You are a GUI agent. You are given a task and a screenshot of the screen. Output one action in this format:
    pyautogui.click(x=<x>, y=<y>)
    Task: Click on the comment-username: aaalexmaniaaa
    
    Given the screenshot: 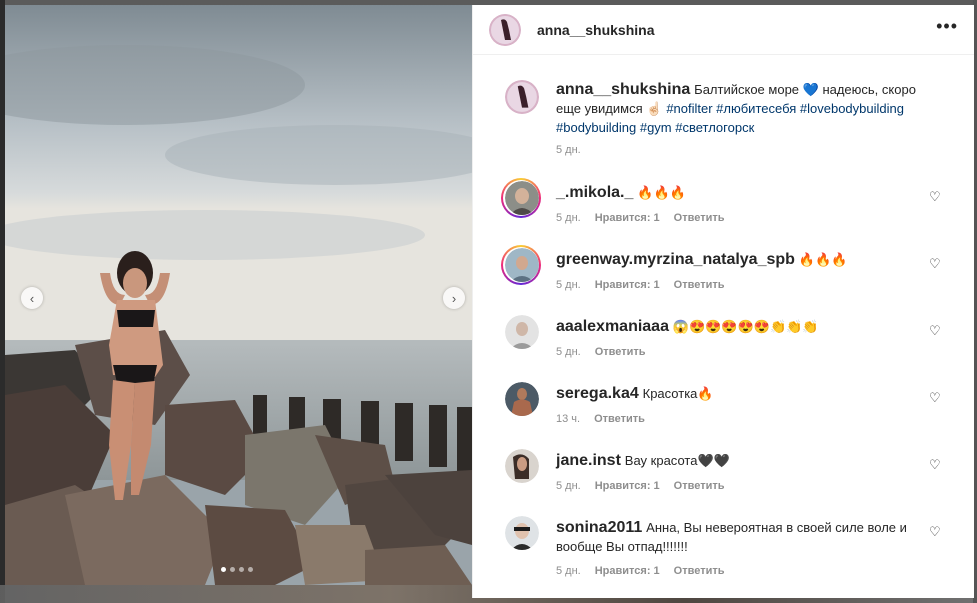 What is the action you would take?
    pyautogui.click(x=612, y=326)
    